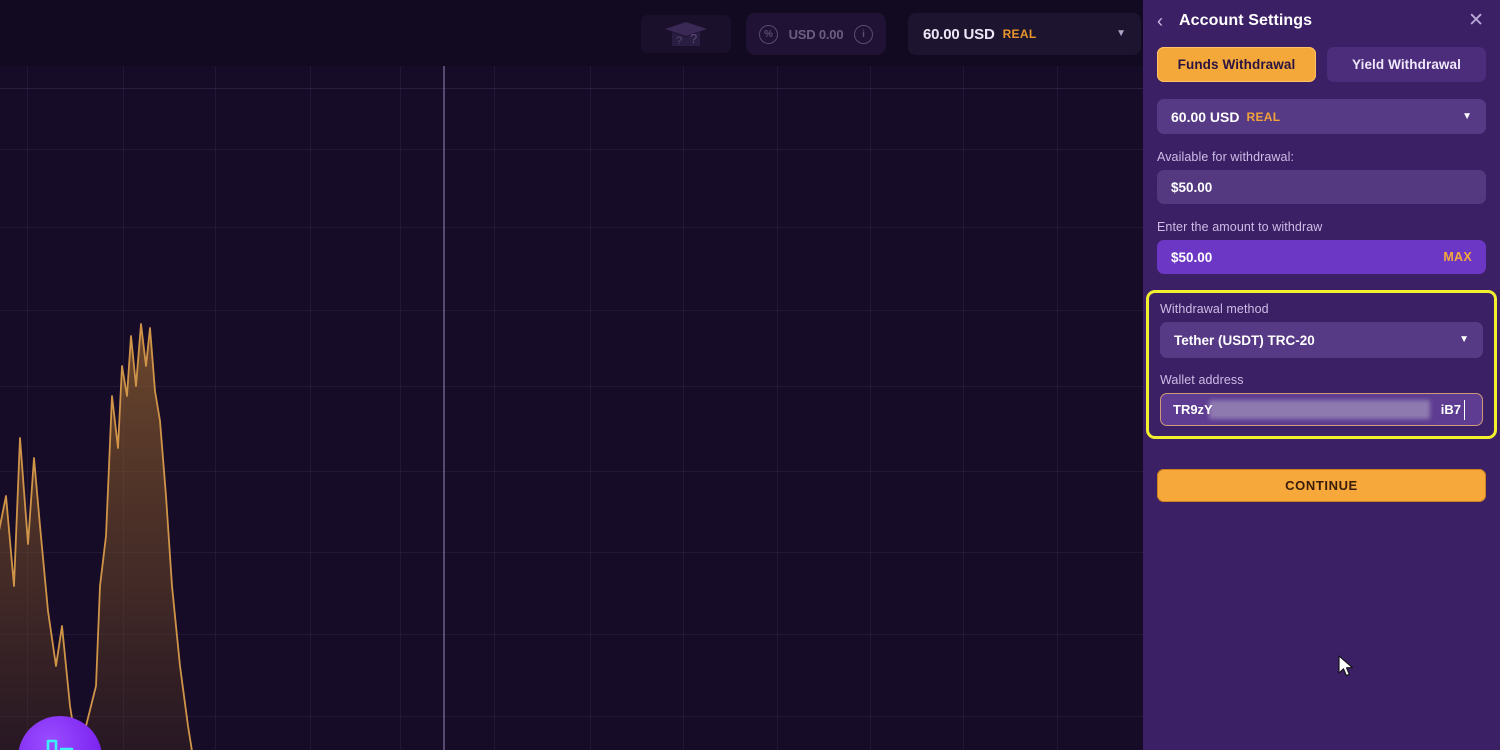  I want to click on available-label: Available for withdrawal:, so click(1226, 157).